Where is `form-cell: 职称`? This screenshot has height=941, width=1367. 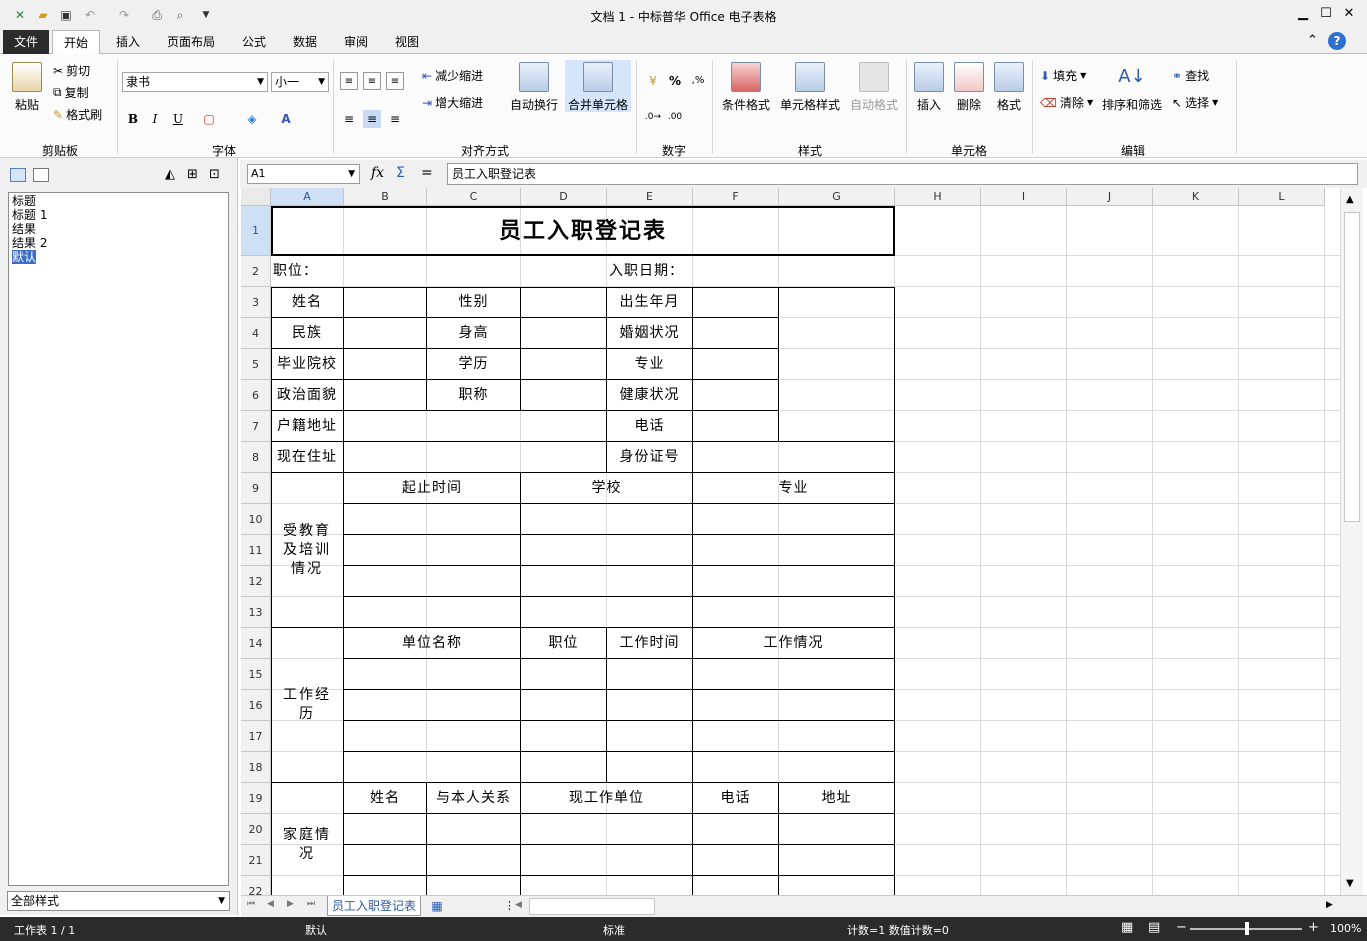
form-cell: 职称 is located at coordinates (474, 395).